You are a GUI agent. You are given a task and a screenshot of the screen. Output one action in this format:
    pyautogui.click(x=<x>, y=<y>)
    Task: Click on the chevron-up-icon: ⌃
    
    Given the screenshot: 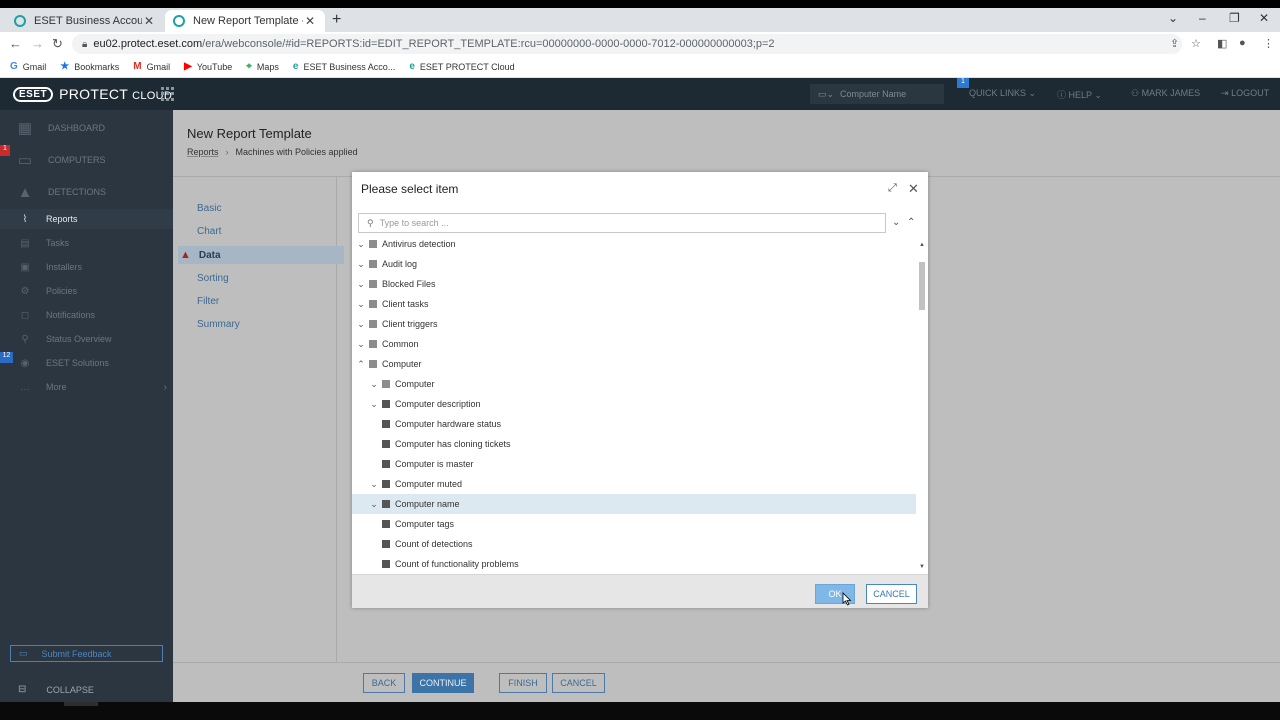 What is the action you would take?
    pyautogui.click(x=361, y=364)
    